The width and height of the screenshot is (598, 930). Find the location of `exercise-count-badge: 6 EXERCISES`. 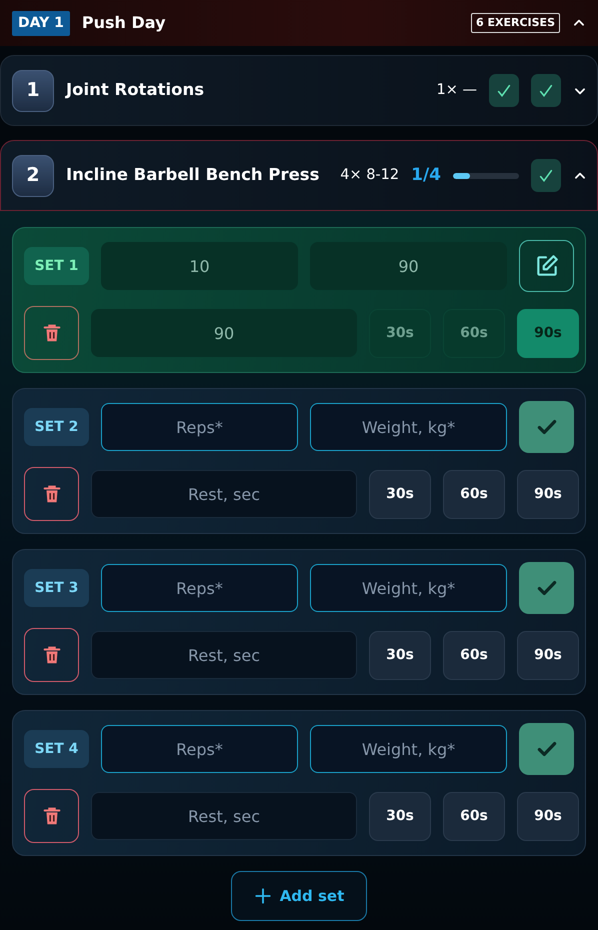

exercise-count-badge: 6 EXERCISES is located at coordinates (515, 23).